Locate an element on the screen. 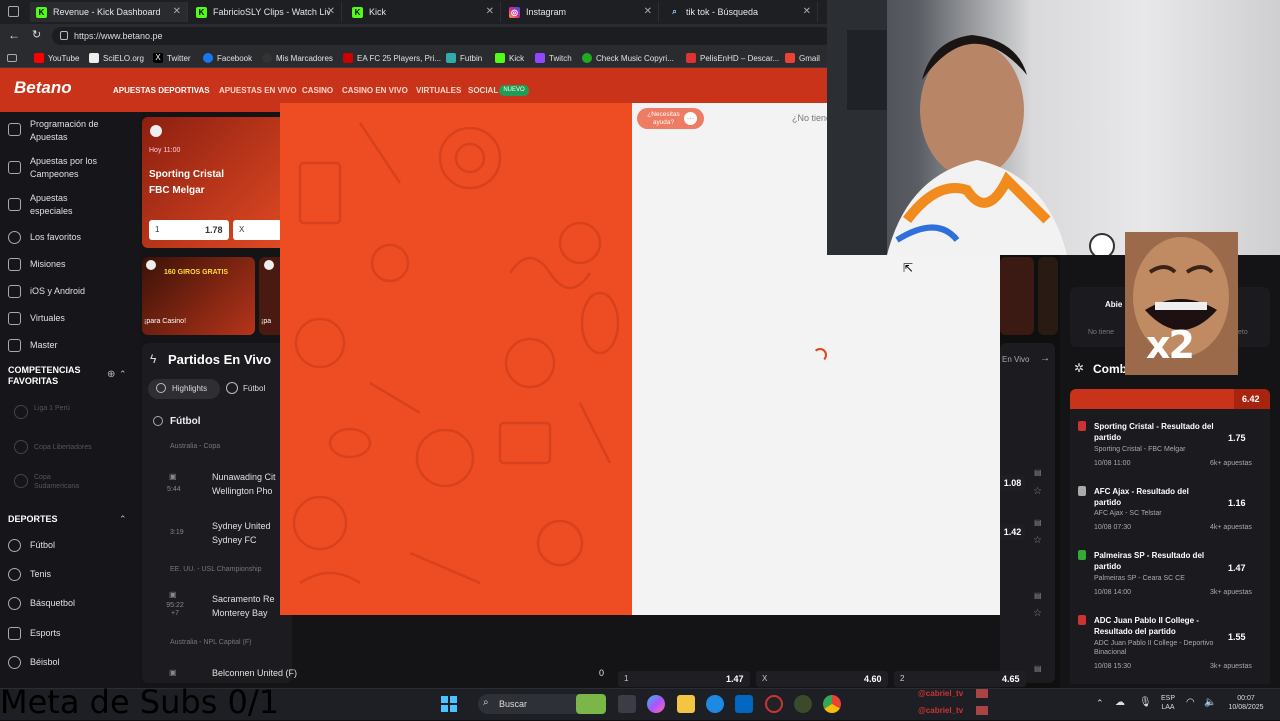 This screenshot has width=1280, height=721. bet-odd: 1.47 is located at coordinates (1237, 568).